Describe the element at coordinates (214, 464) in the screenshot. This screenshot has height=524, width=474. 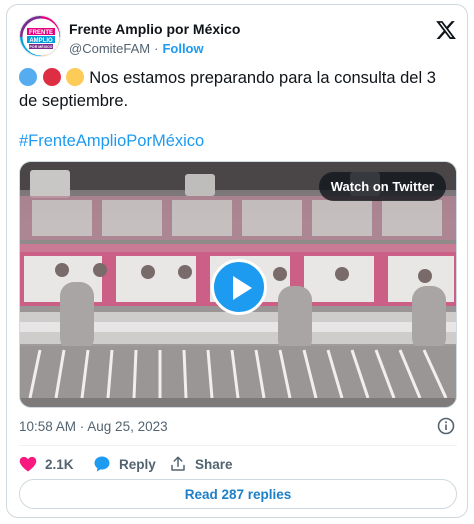
I see `share-label: Share` at that location.